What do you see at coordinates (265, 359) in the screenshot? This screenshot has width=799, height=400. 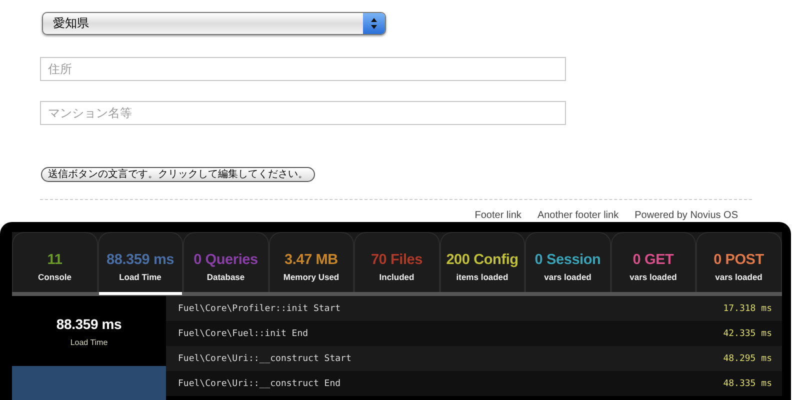 I see `log-entry: Fuel\Core\Uri::__construct Start` at bounding box center [265, 359].